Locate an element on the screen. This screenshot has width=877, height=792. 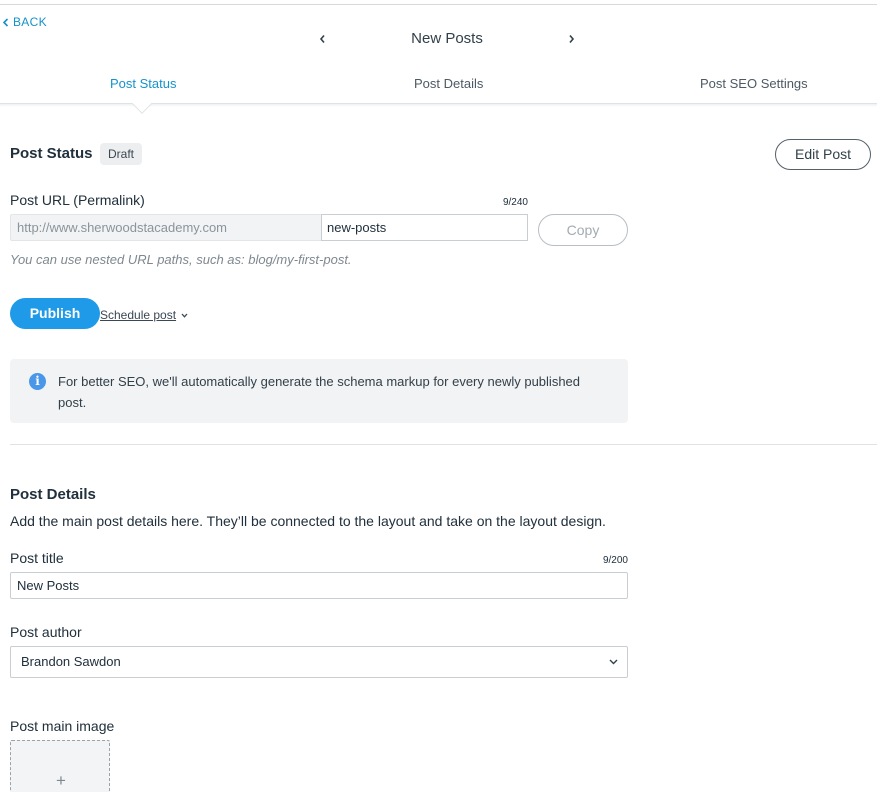
section-divider is located at coordinates (443, 444).